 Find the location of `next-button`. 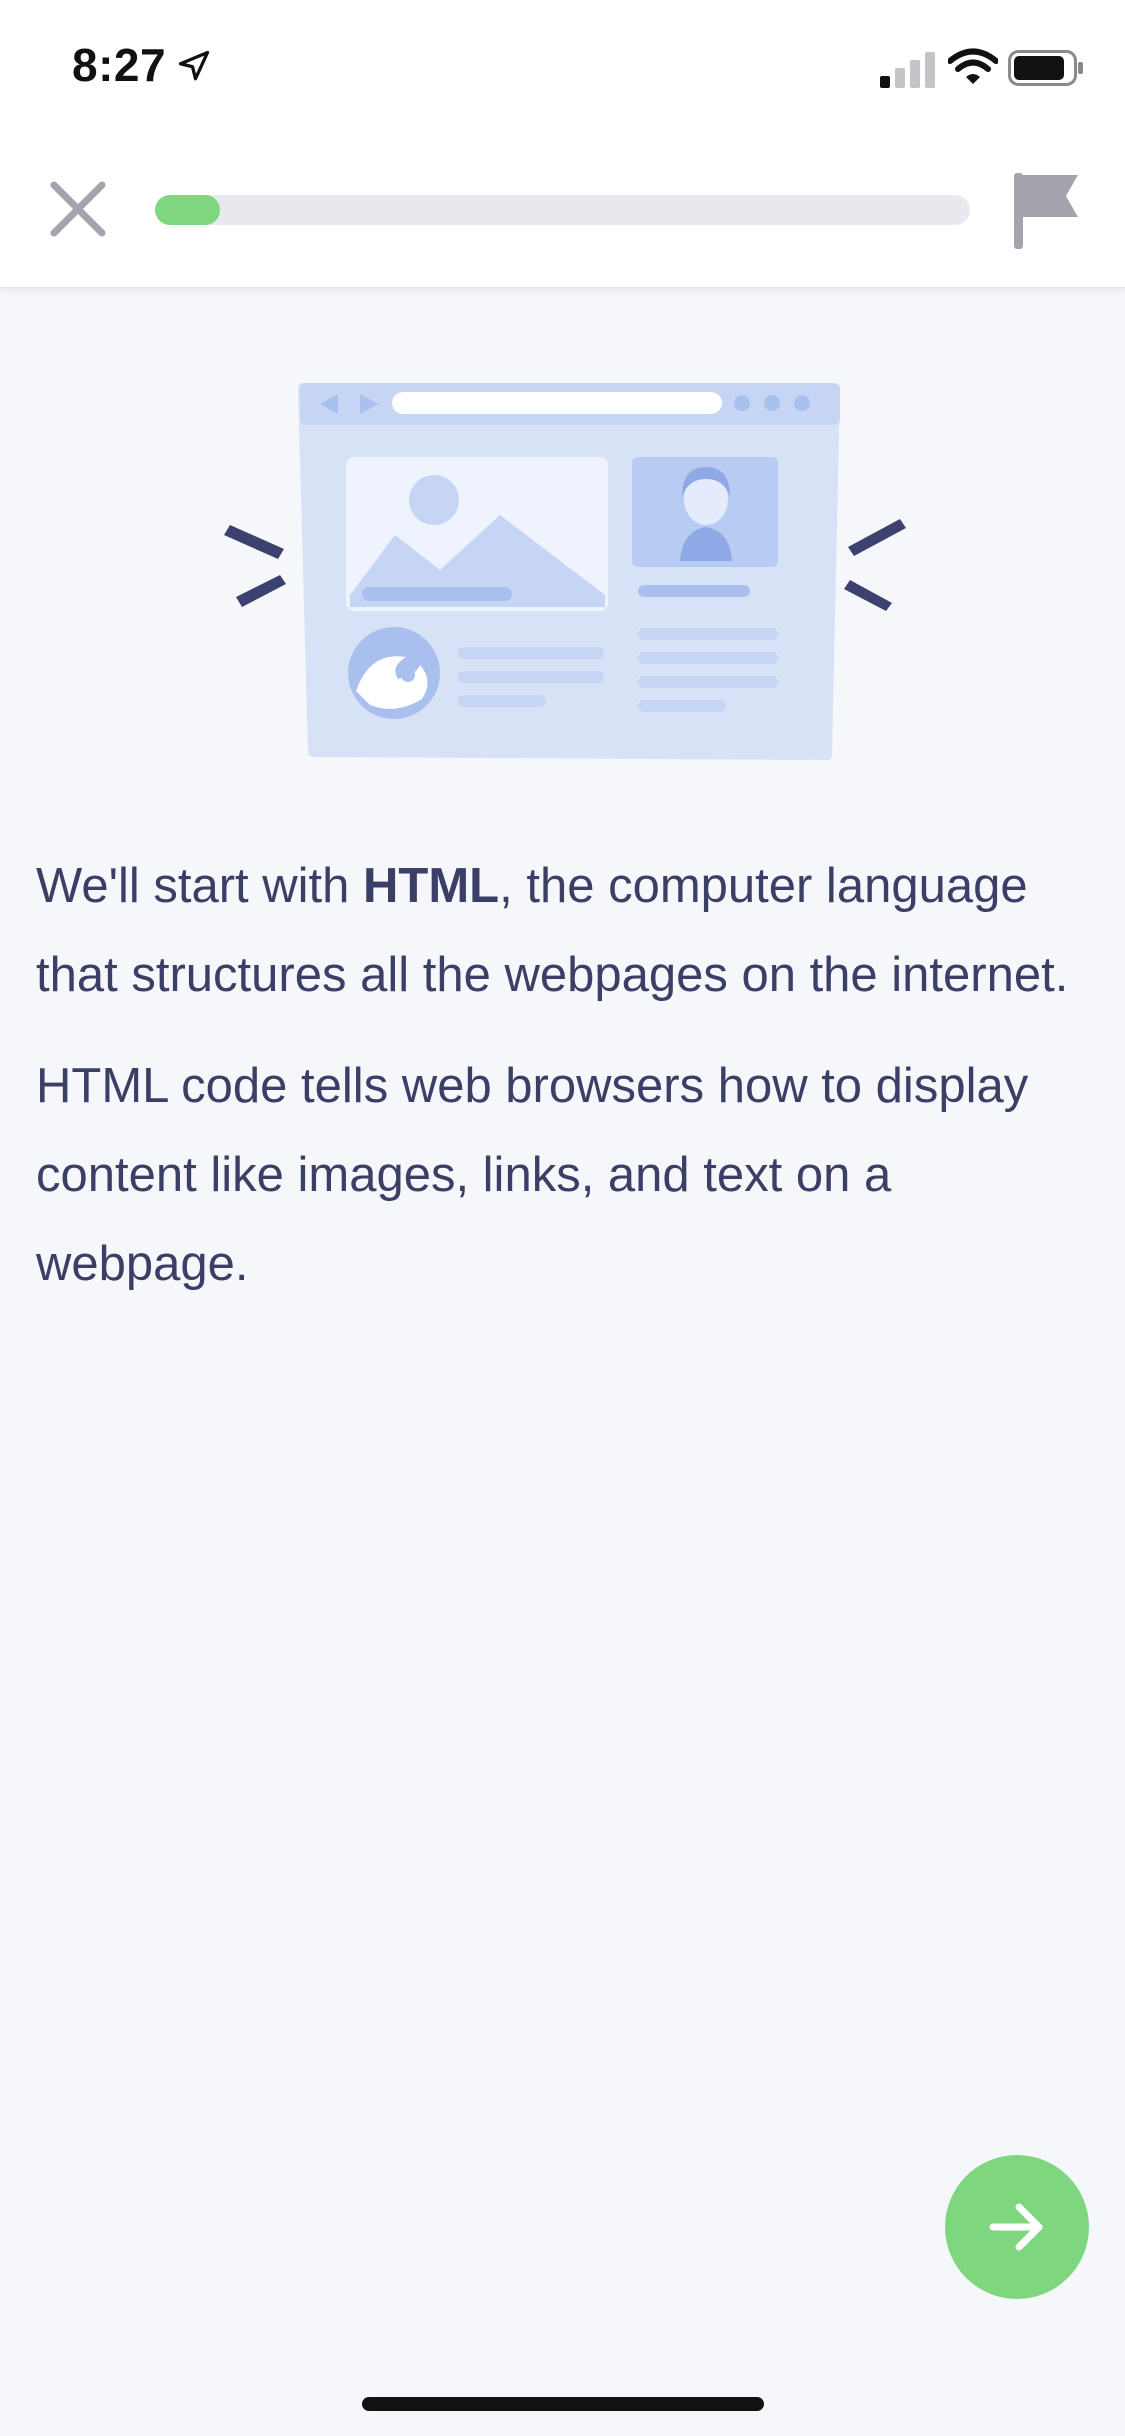

next-button is located at coordinates (1017, 2227).